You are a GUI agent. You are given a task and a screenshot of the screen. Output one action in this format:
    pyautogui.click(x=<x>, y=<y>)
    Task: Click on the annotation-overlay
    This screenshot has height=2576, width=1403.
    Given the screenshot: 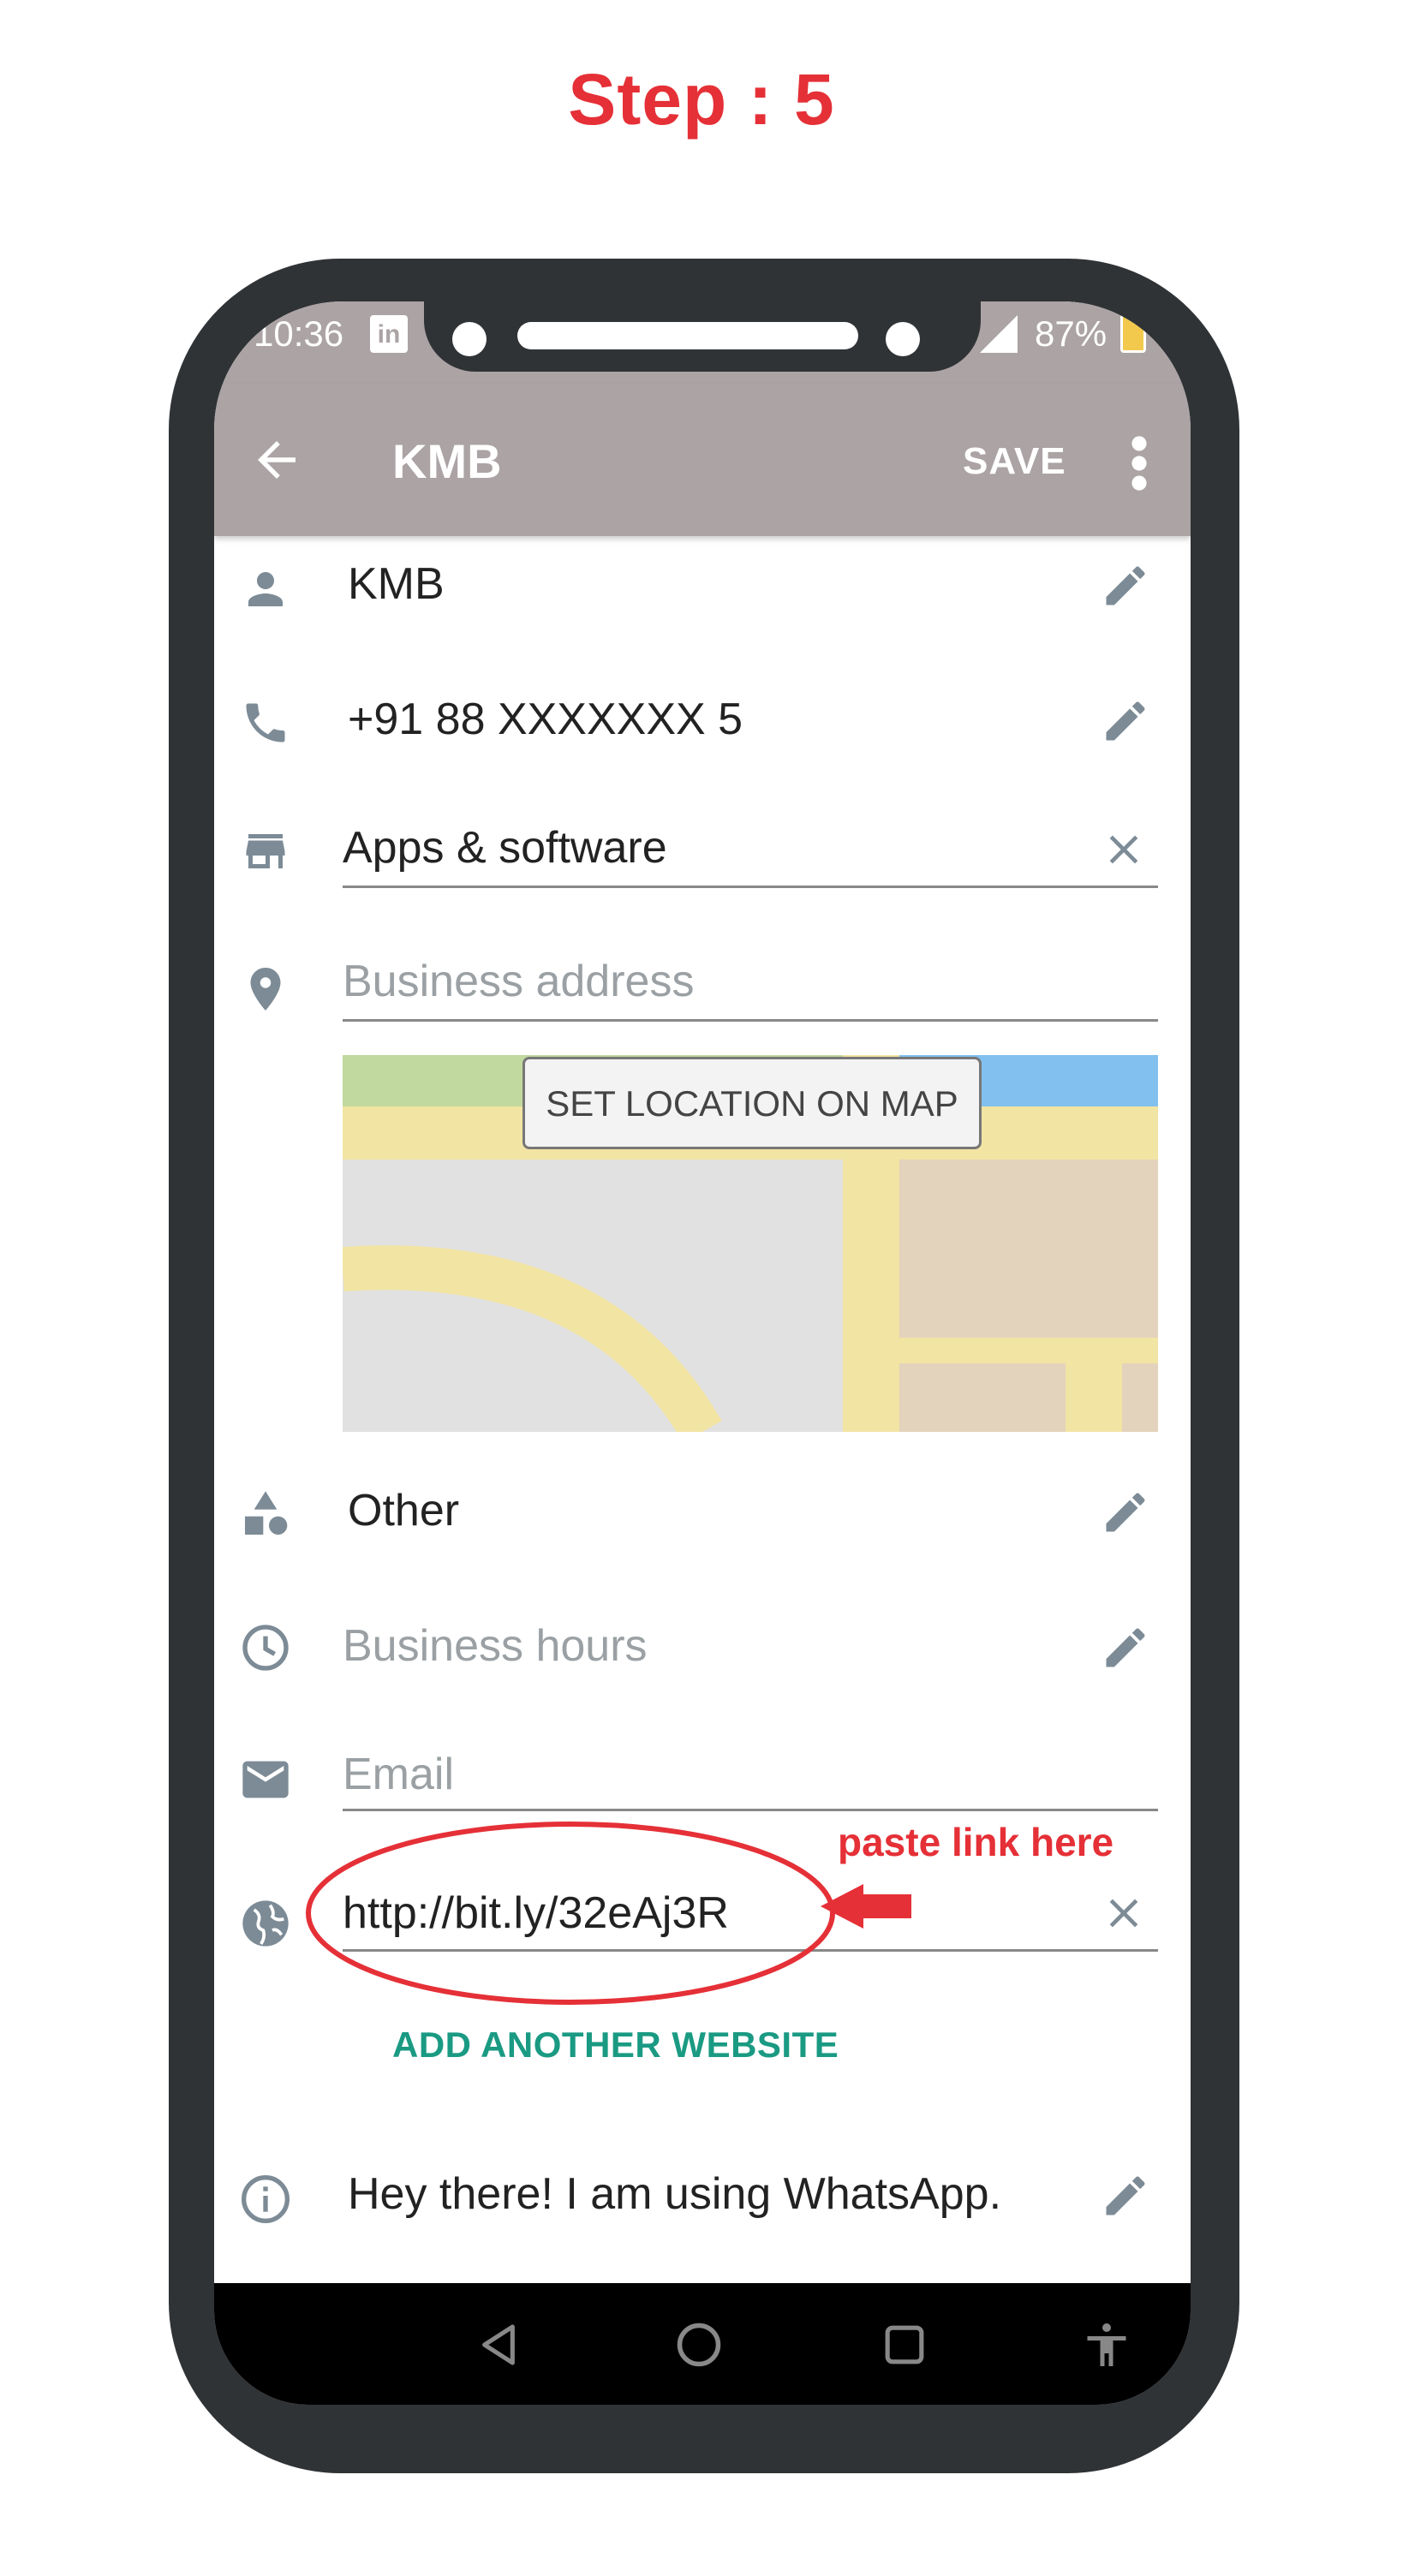 What is the action you would take?
    pyautogui.click(x=608, y=1914)
    